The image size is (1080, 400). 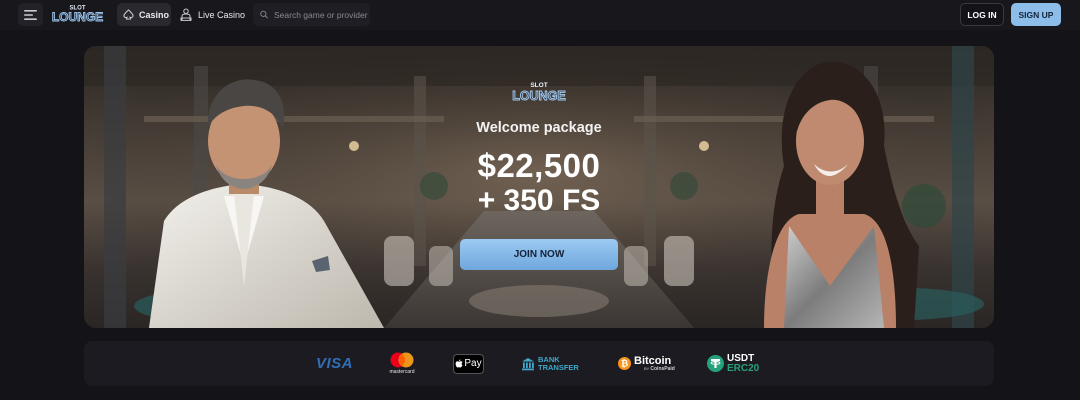 I want to click on nav-live-casino: Live Casino, so click(x=212, y=14).